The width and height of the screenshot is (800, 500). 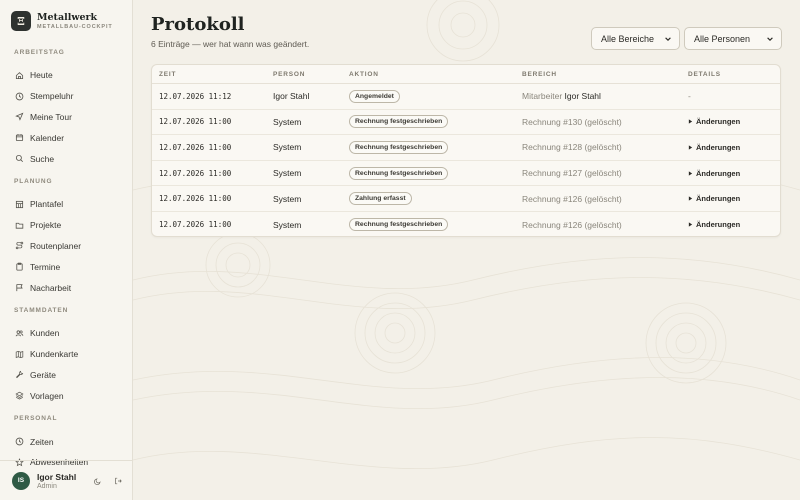 What do you see at coordinates (66, 117) in the screenshot?
I see `sidebar-item-meine-tour: Meine Tour` at bounding box center [66, 117].